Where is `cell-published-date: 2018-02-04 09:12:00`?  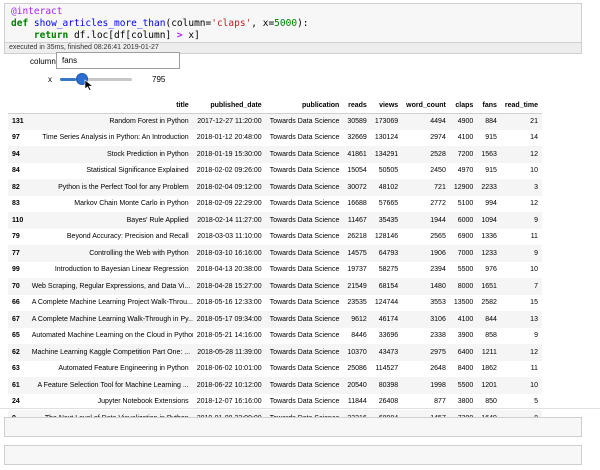 cell-published-date: 2018-02-04 09:12:00 is located at coordinates (229, 187).